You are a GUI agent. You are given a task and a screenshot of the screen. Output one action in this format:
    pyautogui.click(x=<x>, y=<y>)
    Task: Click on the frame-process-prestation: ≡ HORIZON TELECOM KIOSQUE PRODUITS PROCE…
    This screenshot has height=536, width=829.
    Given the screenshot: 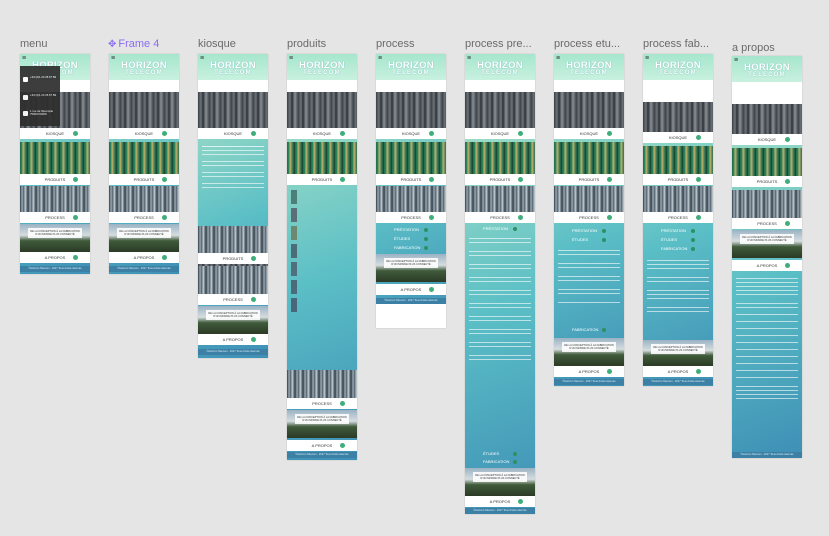 What is the action you would take?
    pyautogui.click(x=500, y=284)
    